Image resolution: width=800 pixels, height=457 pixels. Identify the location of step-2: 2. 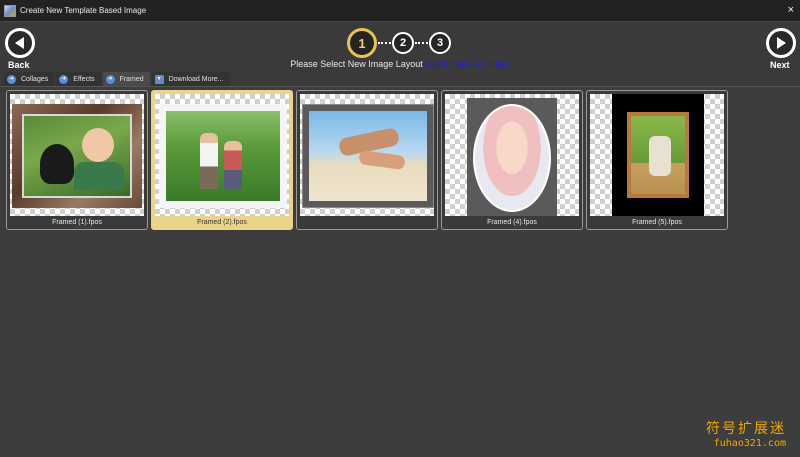
(403, 43).